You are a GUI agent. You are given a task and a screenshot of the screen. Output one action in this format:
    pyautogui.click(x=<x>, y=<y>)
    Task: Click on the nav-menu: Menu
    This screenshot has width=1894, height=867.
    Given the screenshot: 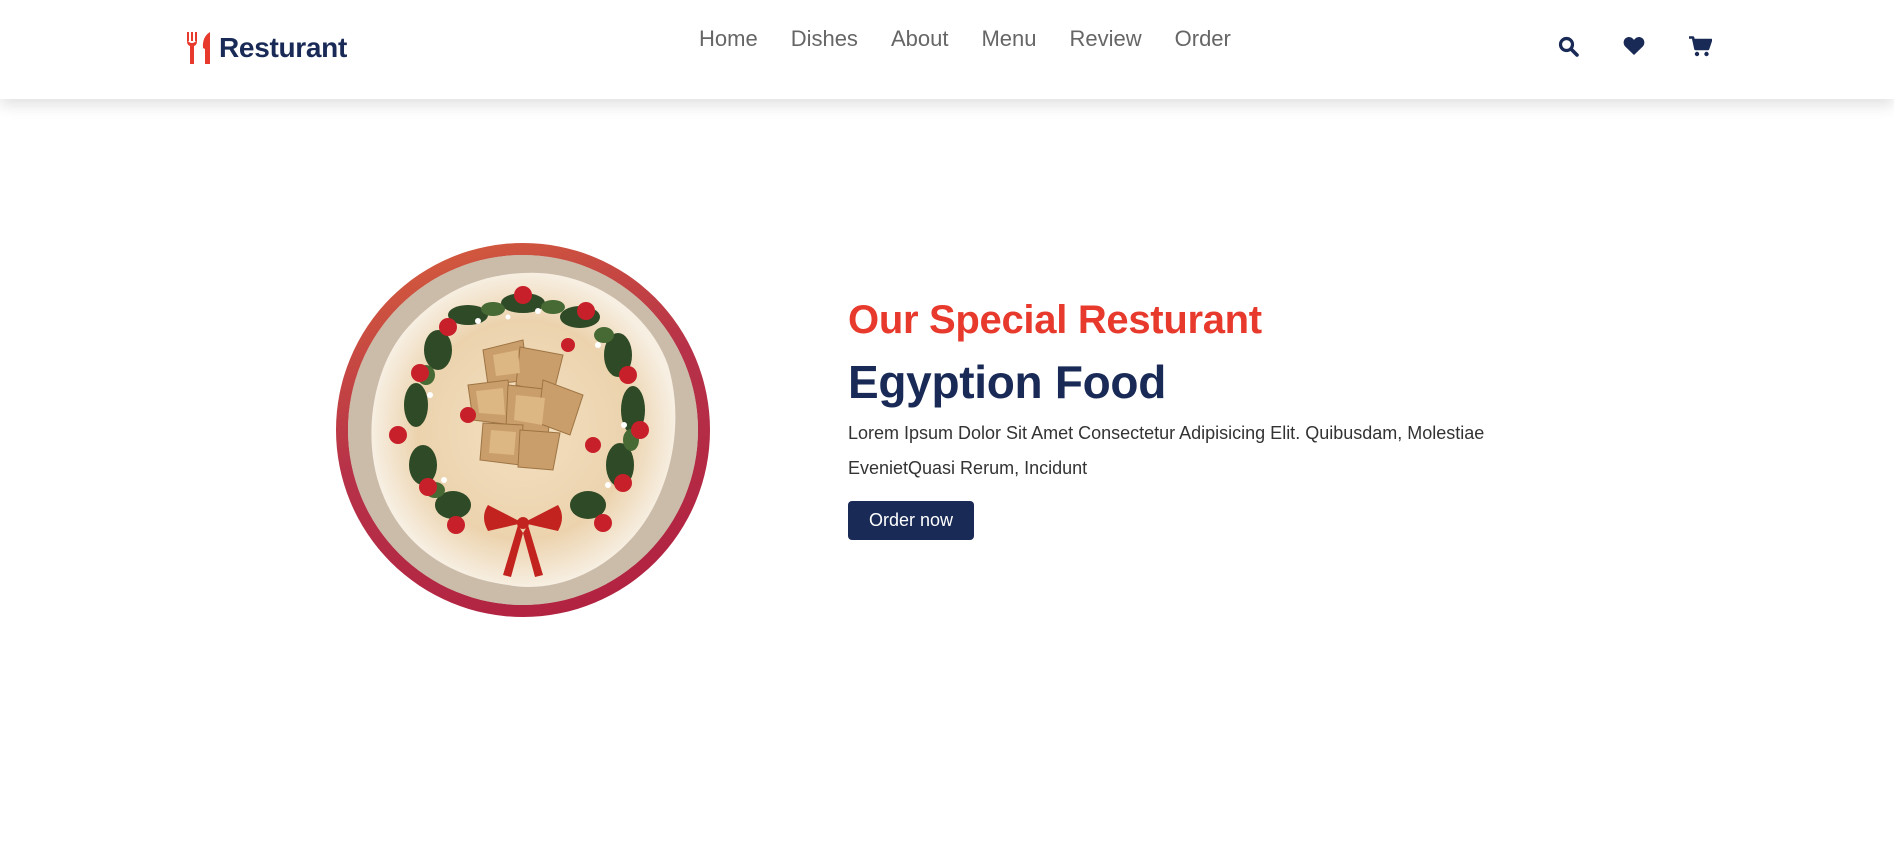 What is the action you would take?
    pyautogui.click(x=1008, y=39)
    